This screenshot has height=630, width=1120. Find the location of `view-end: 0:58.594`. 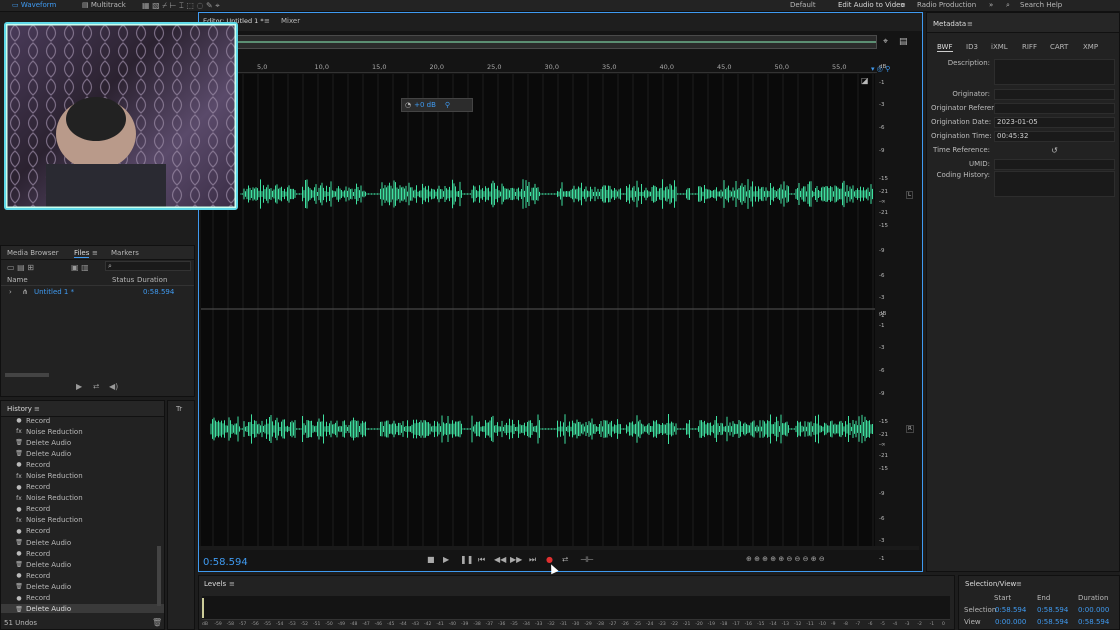

view-end: 0:58.594 is located at coordinates (1052, 622).